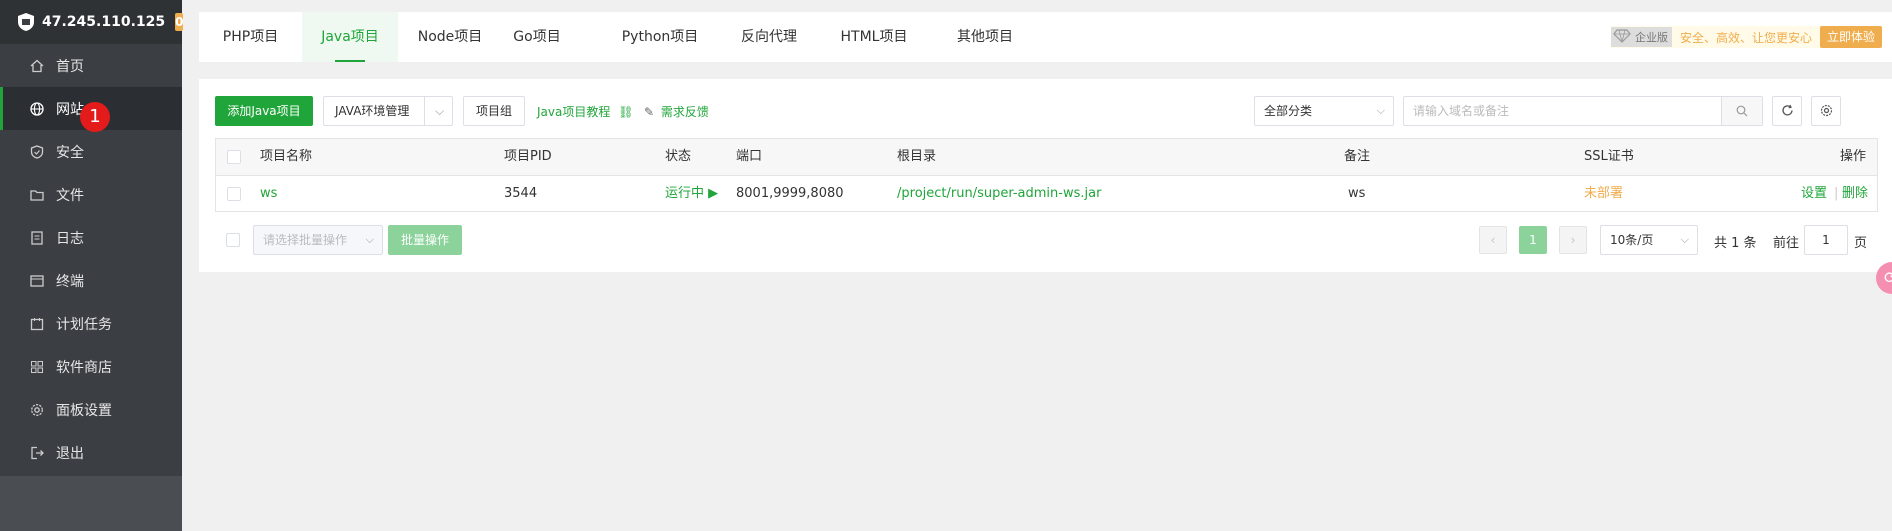 Image resolution: width=1892 pixels, height=531 pixels. What do you see at coordinates (1814, 194) in the screenshot?
I see `settings-link: 设置` at bounding box center [1814, 194].